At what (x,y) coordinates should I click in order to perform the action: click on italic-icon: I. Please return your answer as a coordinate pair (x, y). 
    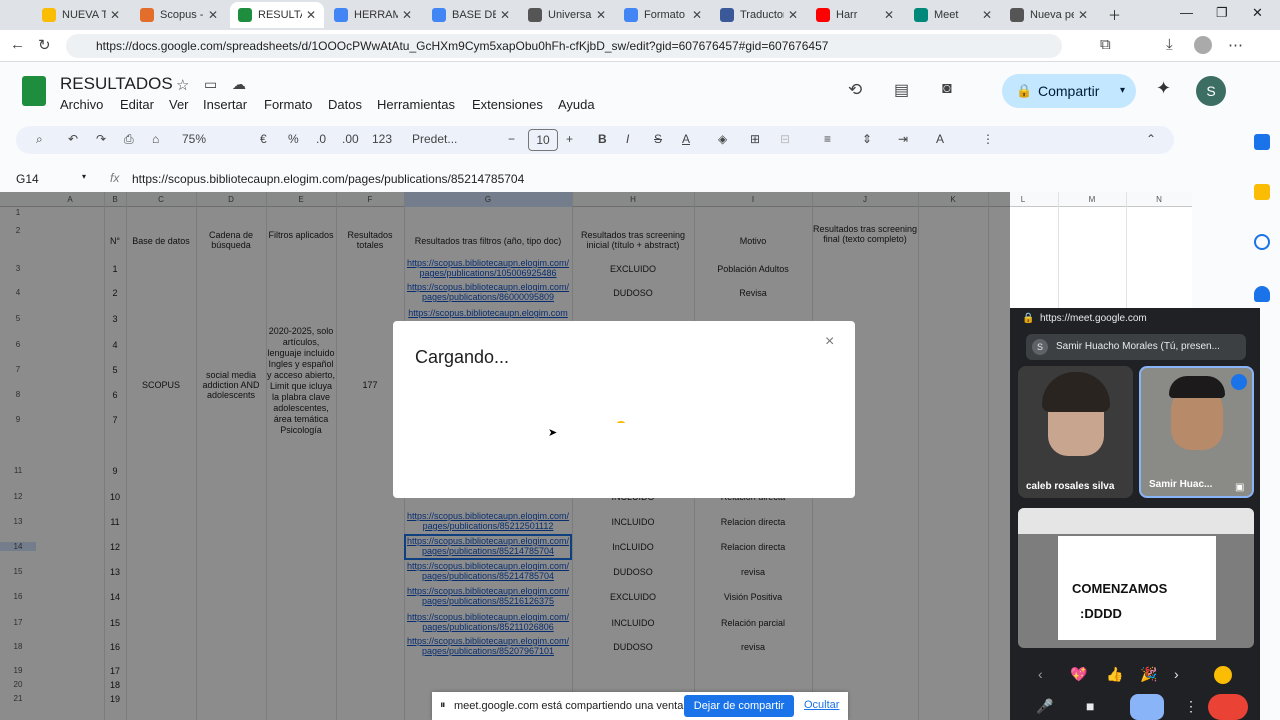
    Looking at the image, I should click on (627, 139).